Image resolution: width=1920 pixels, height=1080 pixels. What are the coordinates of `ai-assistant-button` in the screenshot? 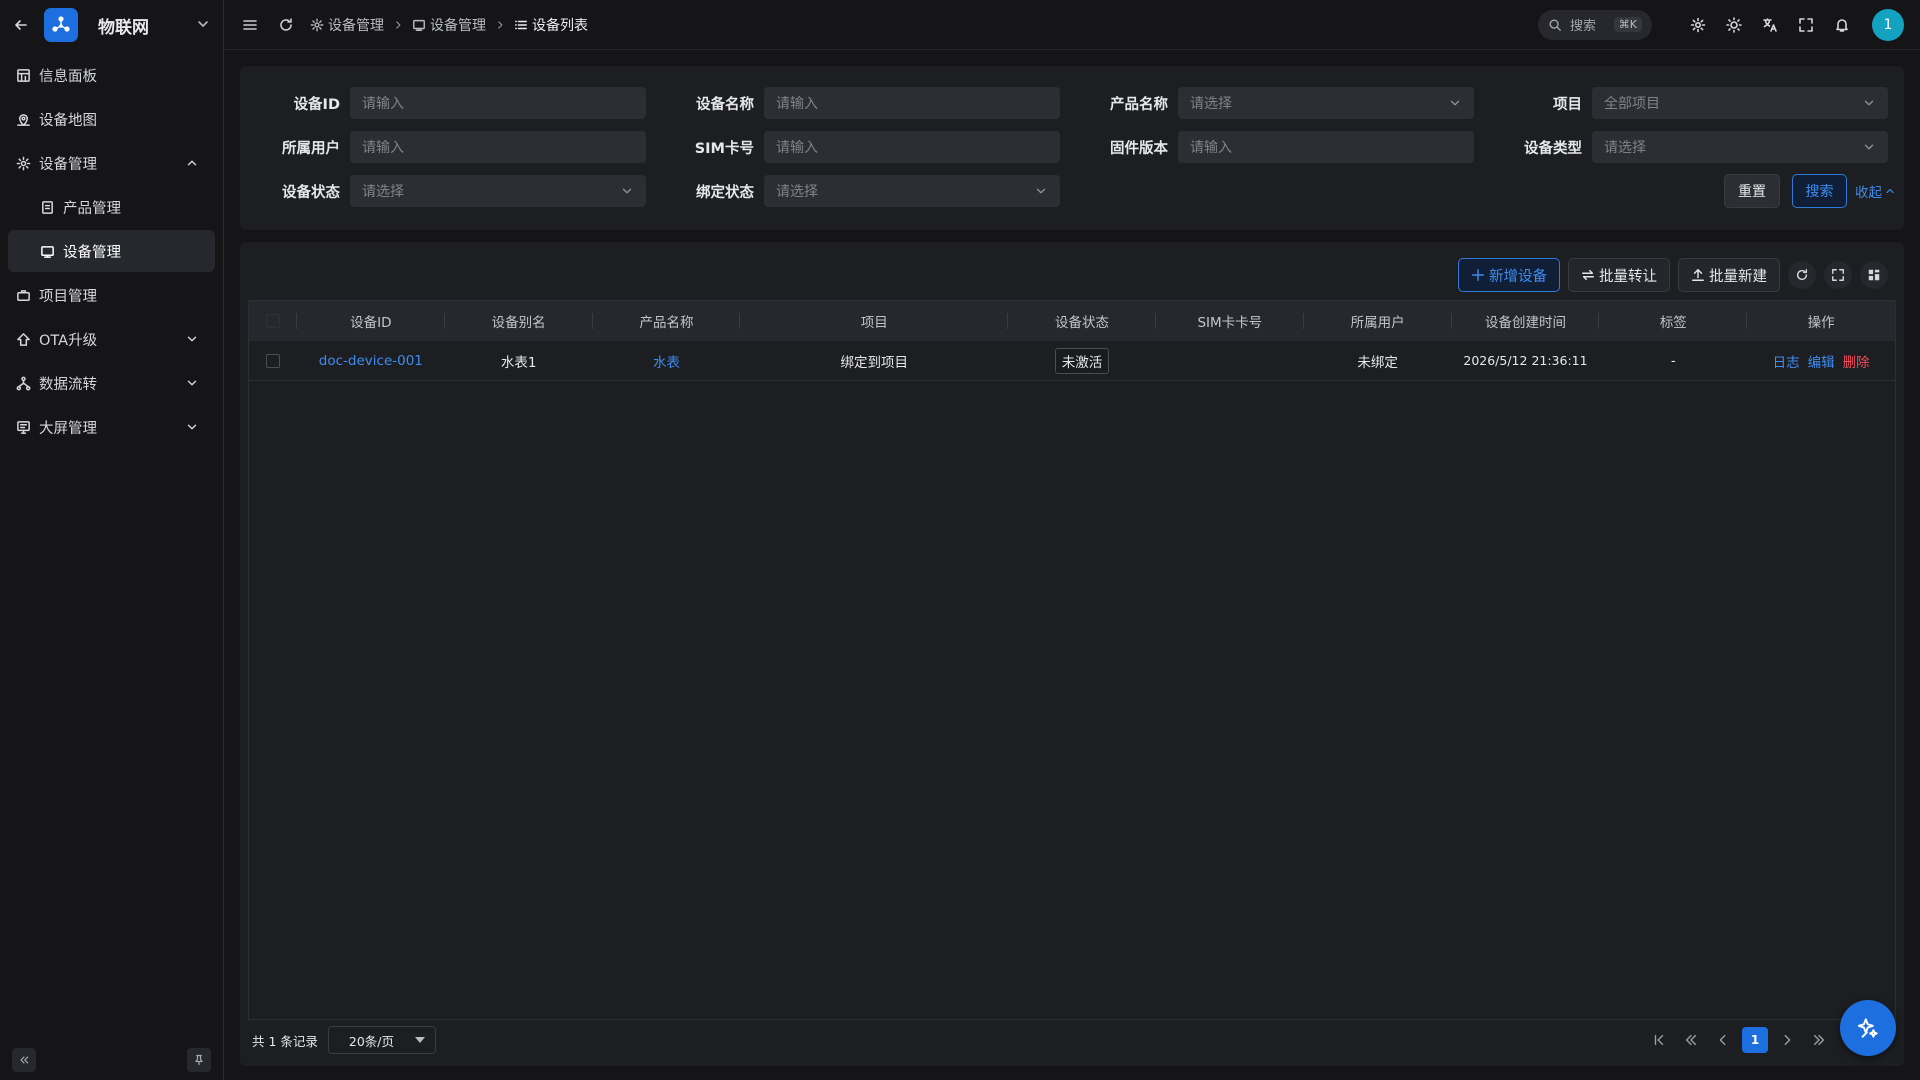 It's located at (1868, 1028).